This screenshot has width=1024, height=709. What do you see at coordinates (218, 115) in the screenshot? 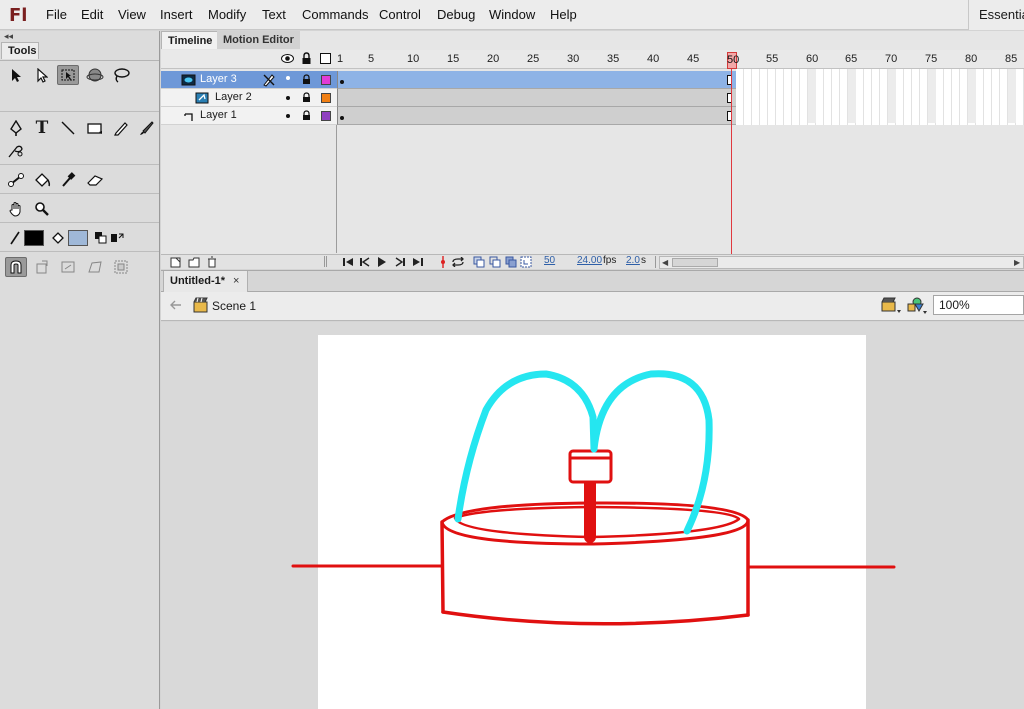
I see `layer-name: Layer 1` at bounding box center [218, 115].